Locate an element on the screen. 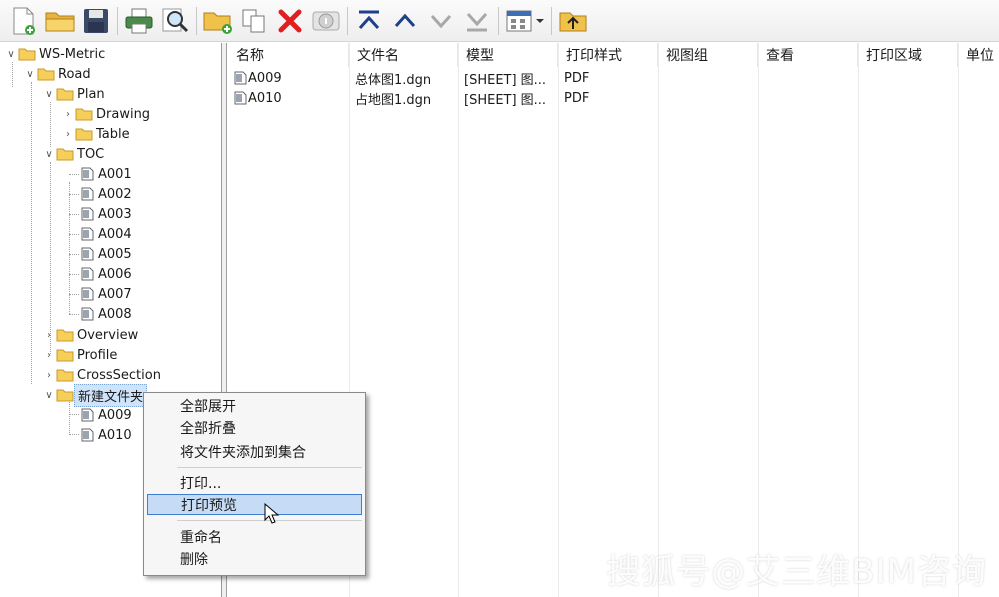 The height and width of the screenshot is (597, 999). column-header-model: 模型 is located at coordinates (508, 55).